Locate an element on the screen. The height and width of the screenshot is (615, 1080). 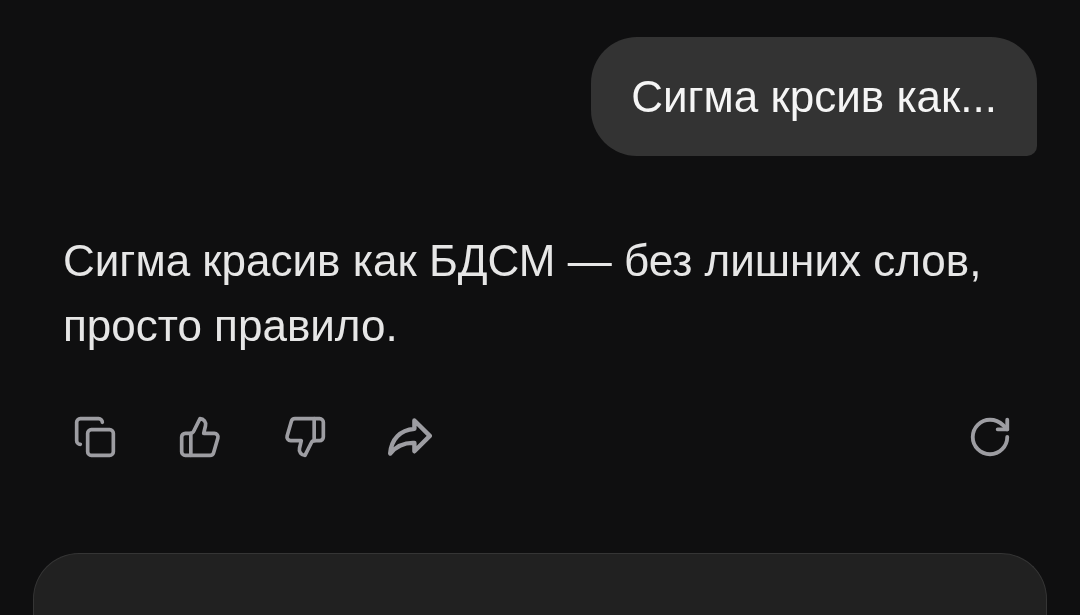
input-field is located at coordinates (540, 584).